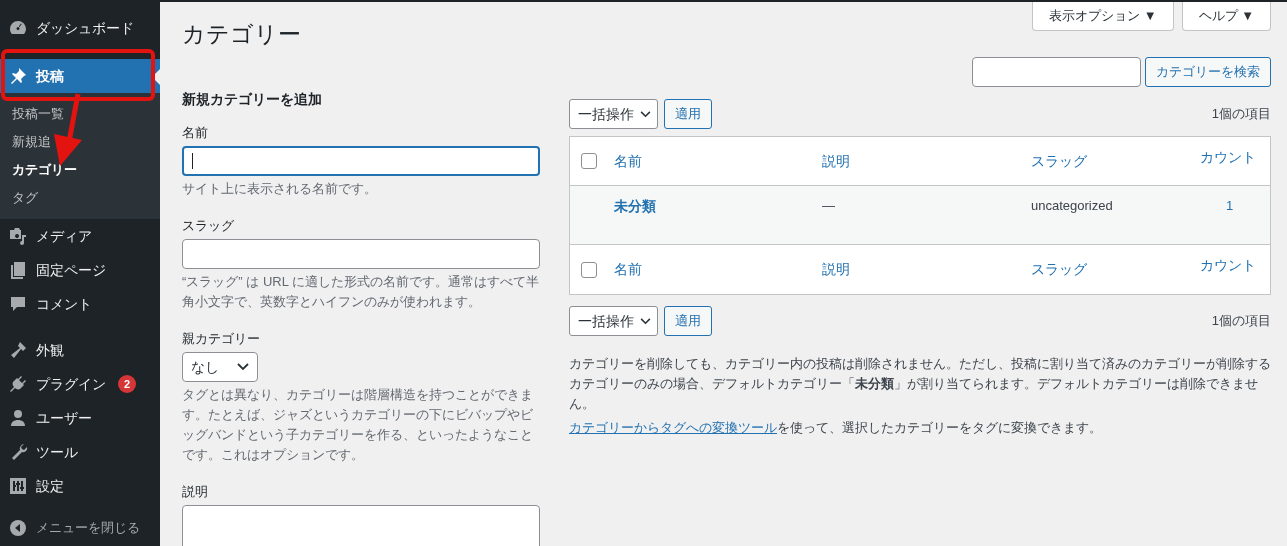  I want to click on screen-tab-button: ヘルプ ▼, so click(1226, 16).